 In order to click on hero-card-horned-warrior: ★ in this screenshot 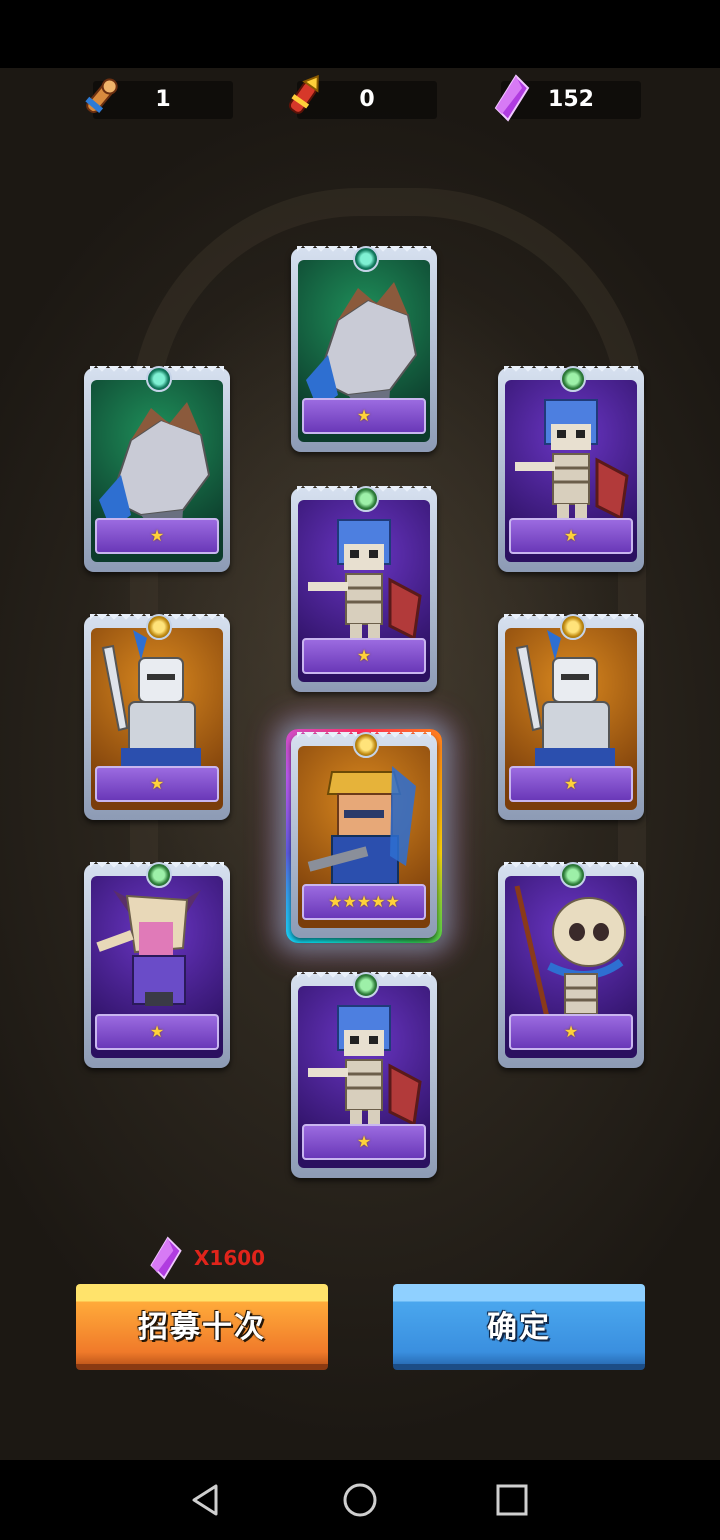, I will do `click(157, 965)`.